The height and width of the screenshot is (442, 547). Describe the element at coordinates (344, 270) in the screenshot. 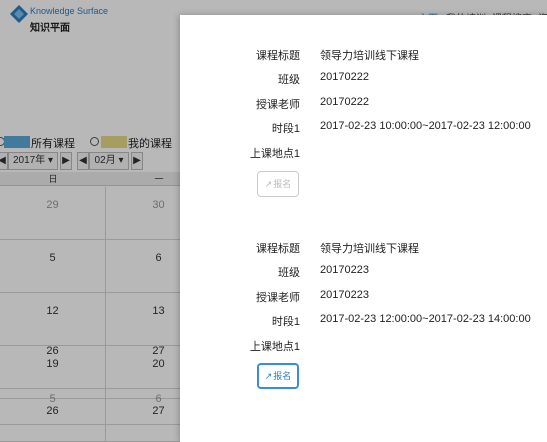

I see `class-value: 20170223` at that location.